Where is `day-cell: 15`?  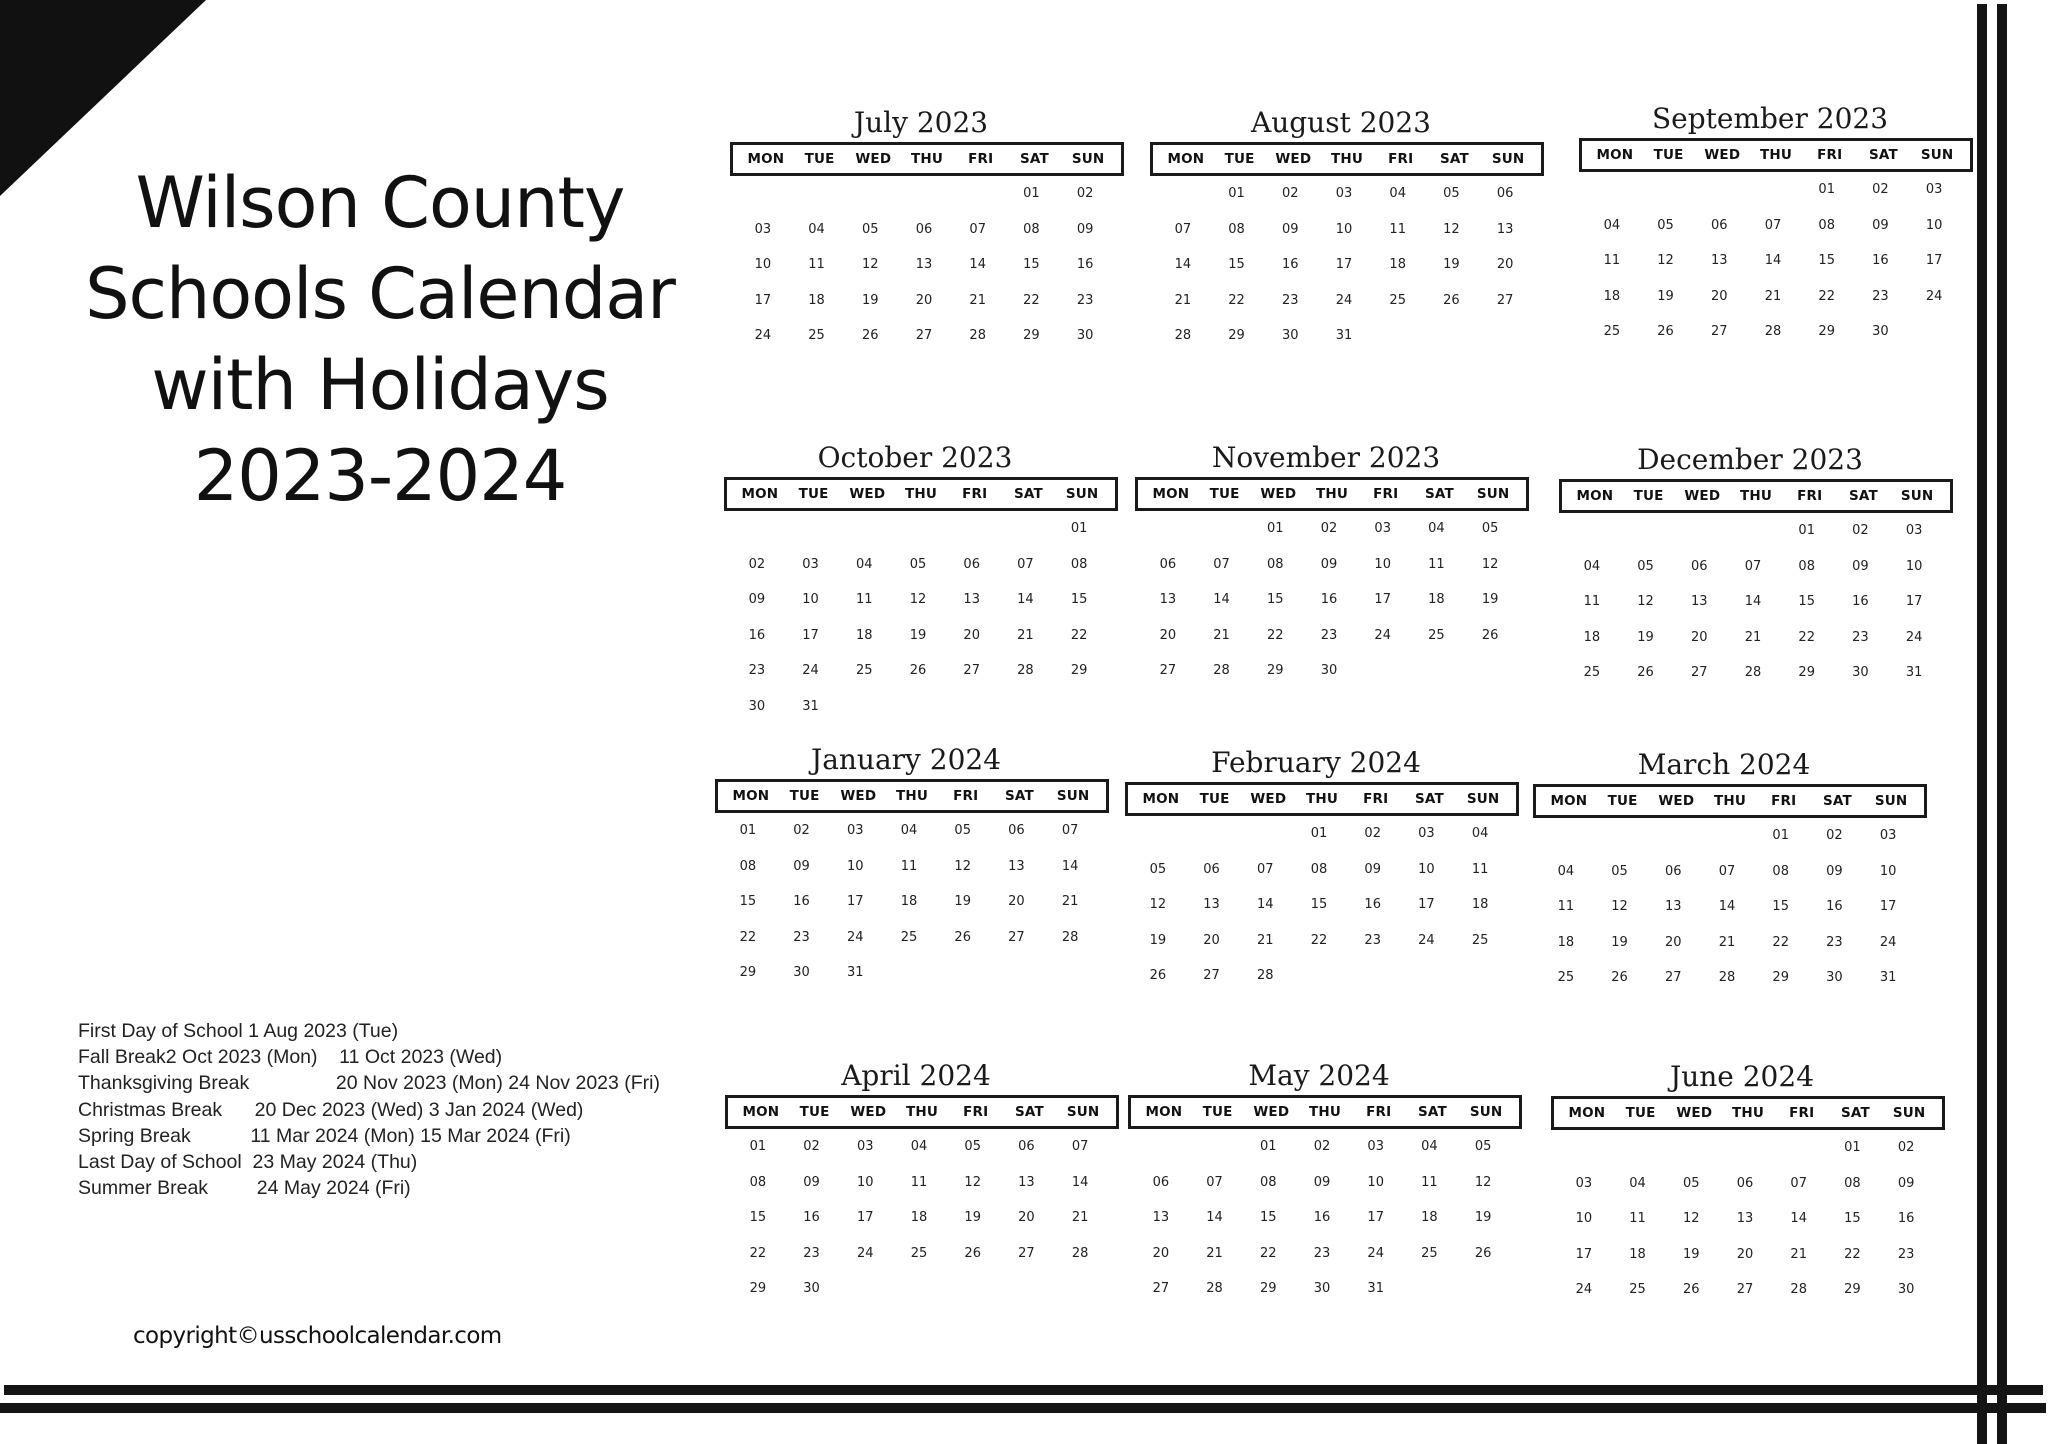 day-cell: 15 is located at coordinates (1275, 600).